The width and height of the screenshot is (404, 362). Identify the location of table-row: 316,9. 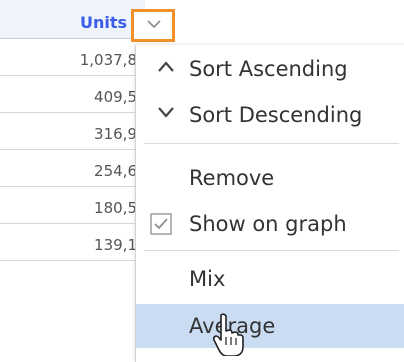
(72, 131).